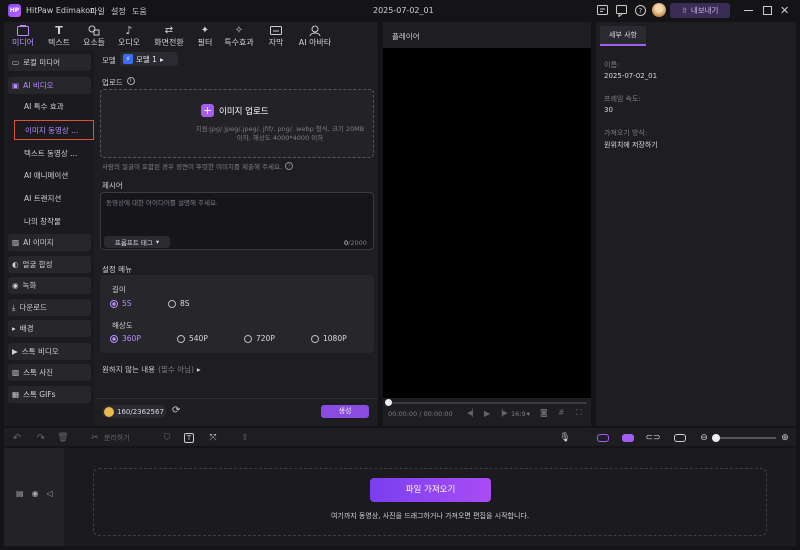 The height and width of the screenshot is (550, 800). I want to click on fit-icon, so click(680, 438).